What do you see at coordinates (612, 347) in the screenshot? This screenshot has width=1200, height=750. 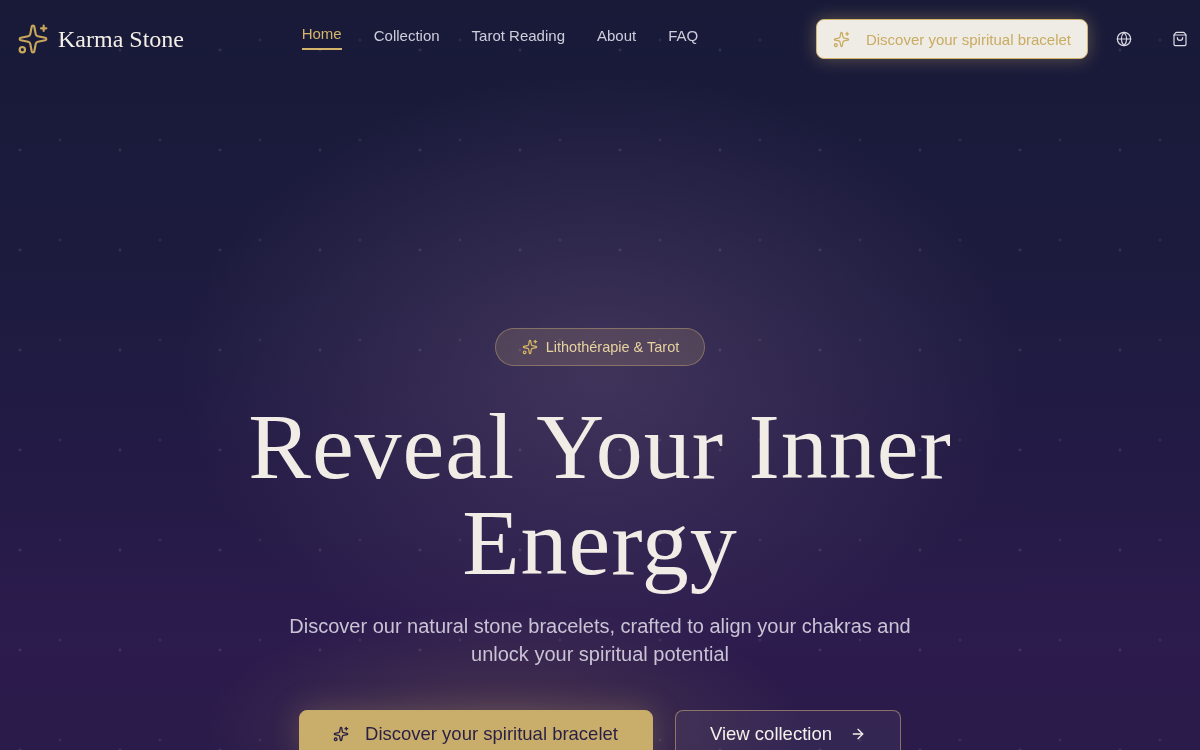 I see `badge-text: Lithothérapie & Tarot` at bounding box center [612, 347].